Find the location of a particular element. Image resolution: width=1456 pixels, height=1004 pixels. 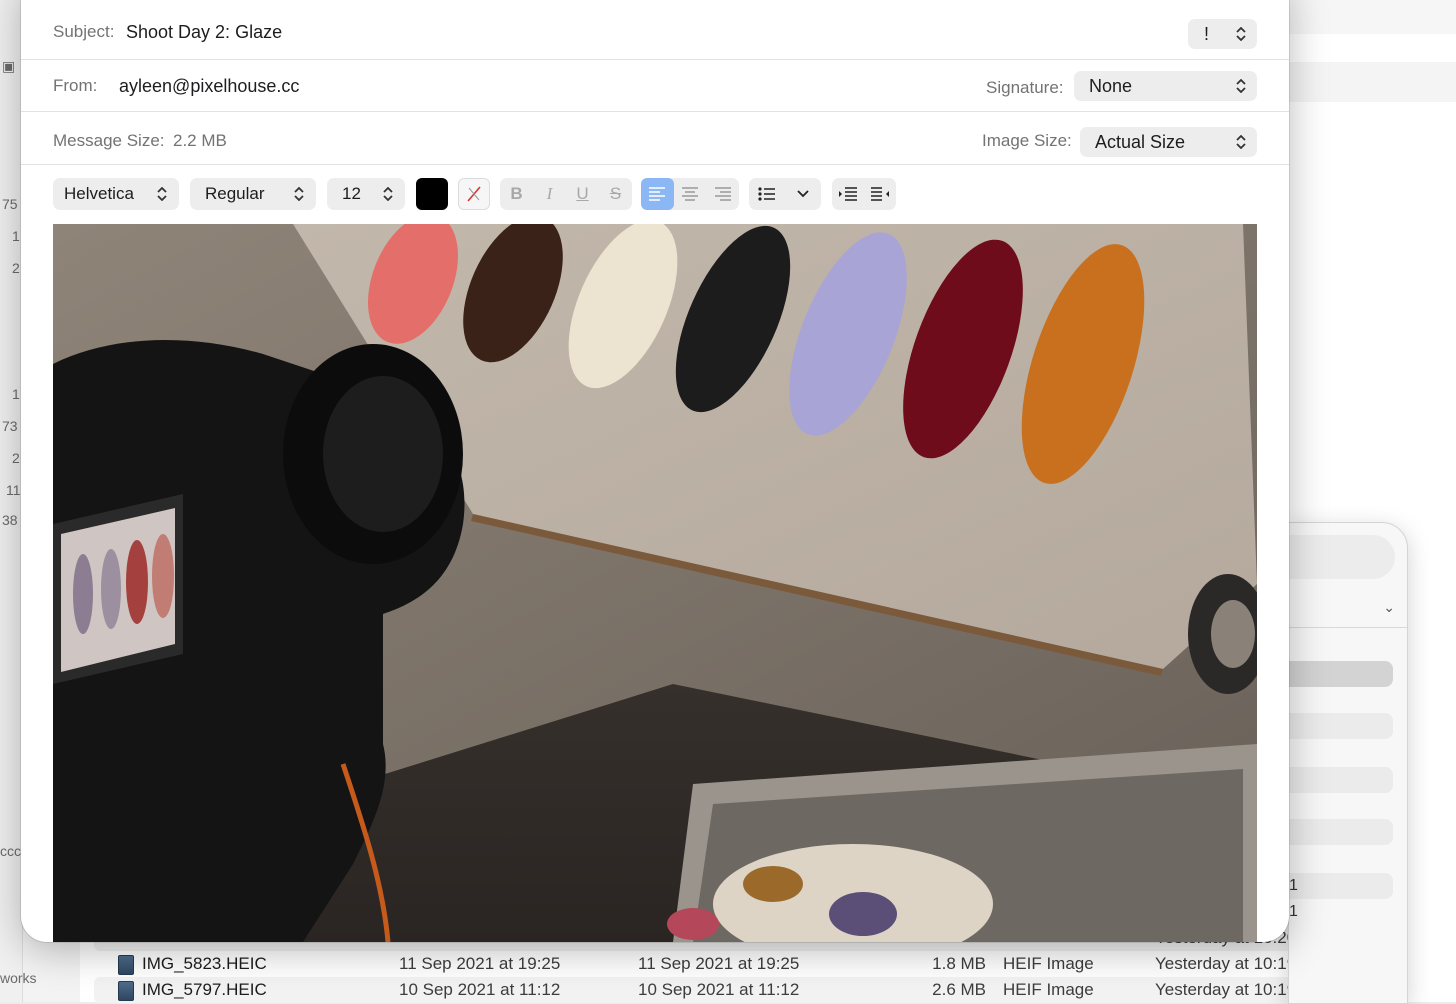

from-label: From: is located at coordinates (75, 85).